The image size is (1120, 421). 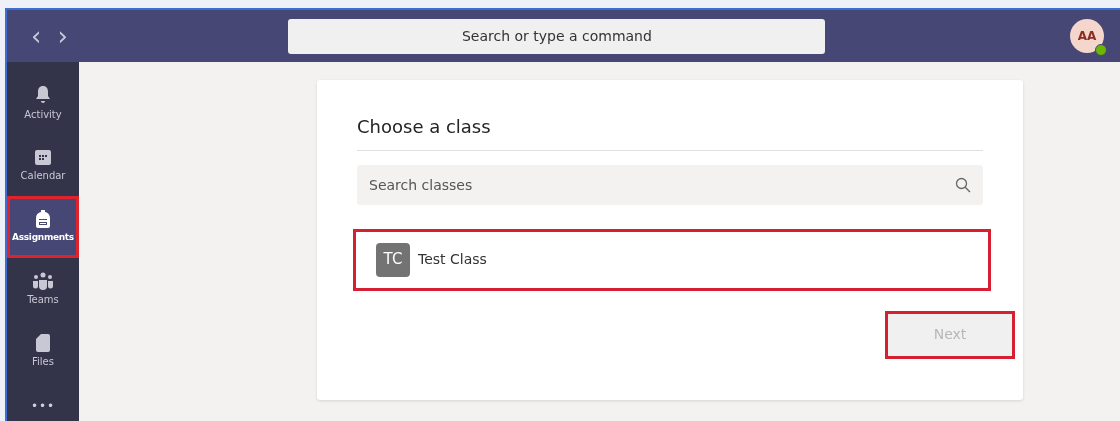 What do you see at coordinates (43, 156) in the screenshot?
I see `calendar-icon` at bounding box center [43, 156].